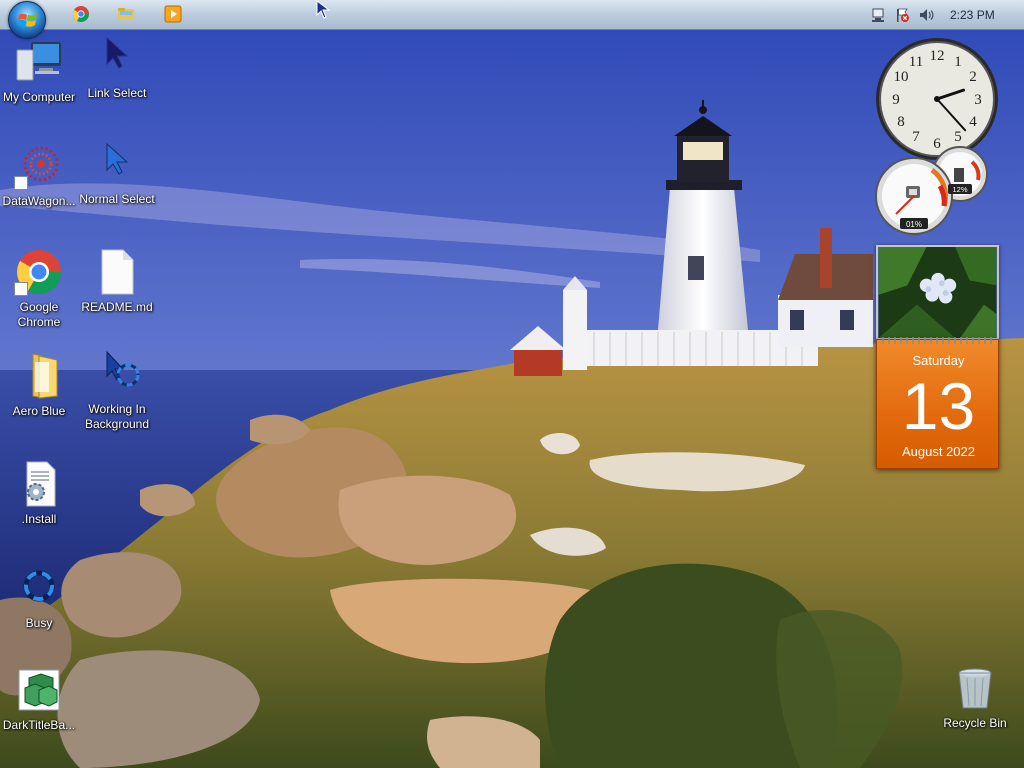  I want to click on busy-cursor-icon, so click(39, 586).